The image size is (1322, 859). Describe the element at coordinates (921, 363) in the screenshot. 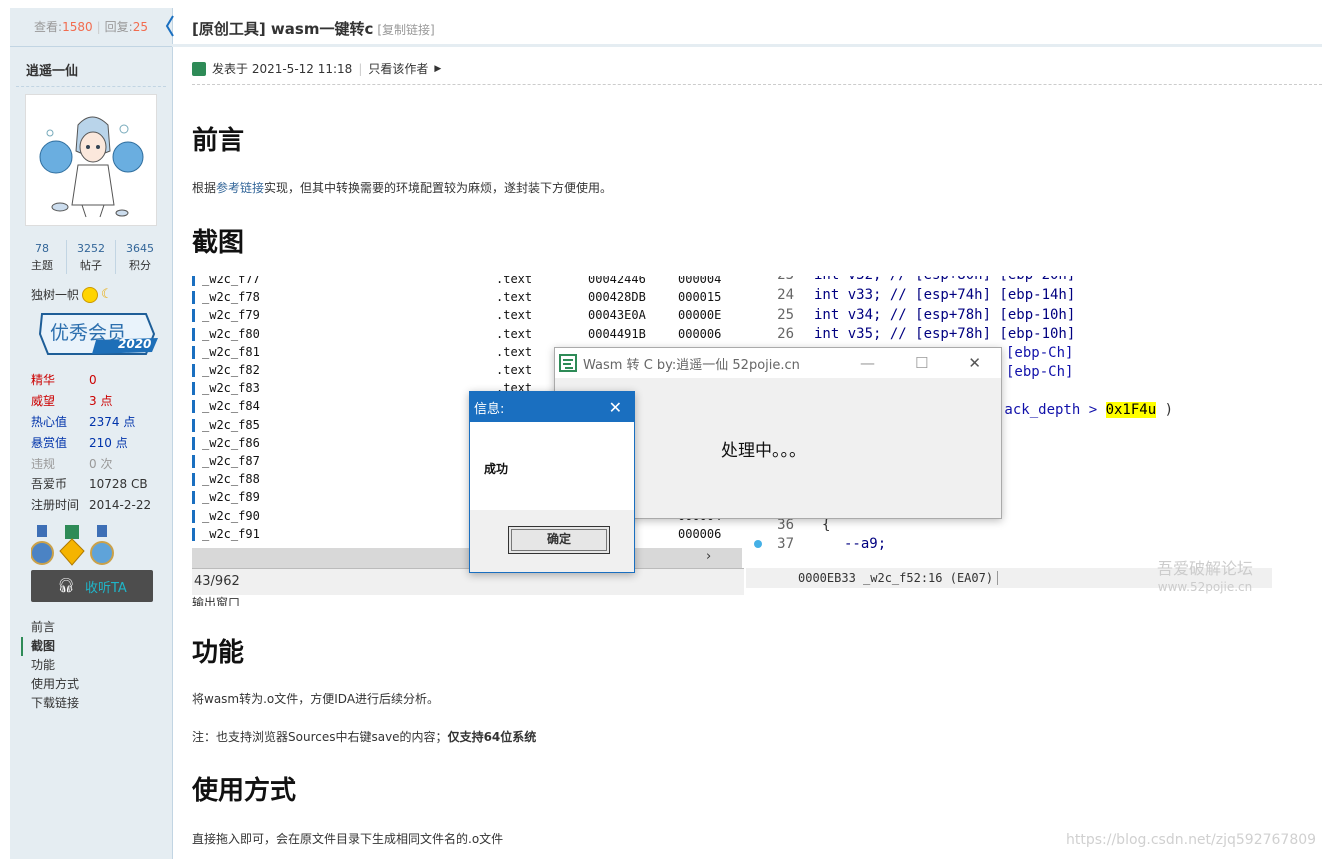

I see `maximize-icon: ☐` at that location.